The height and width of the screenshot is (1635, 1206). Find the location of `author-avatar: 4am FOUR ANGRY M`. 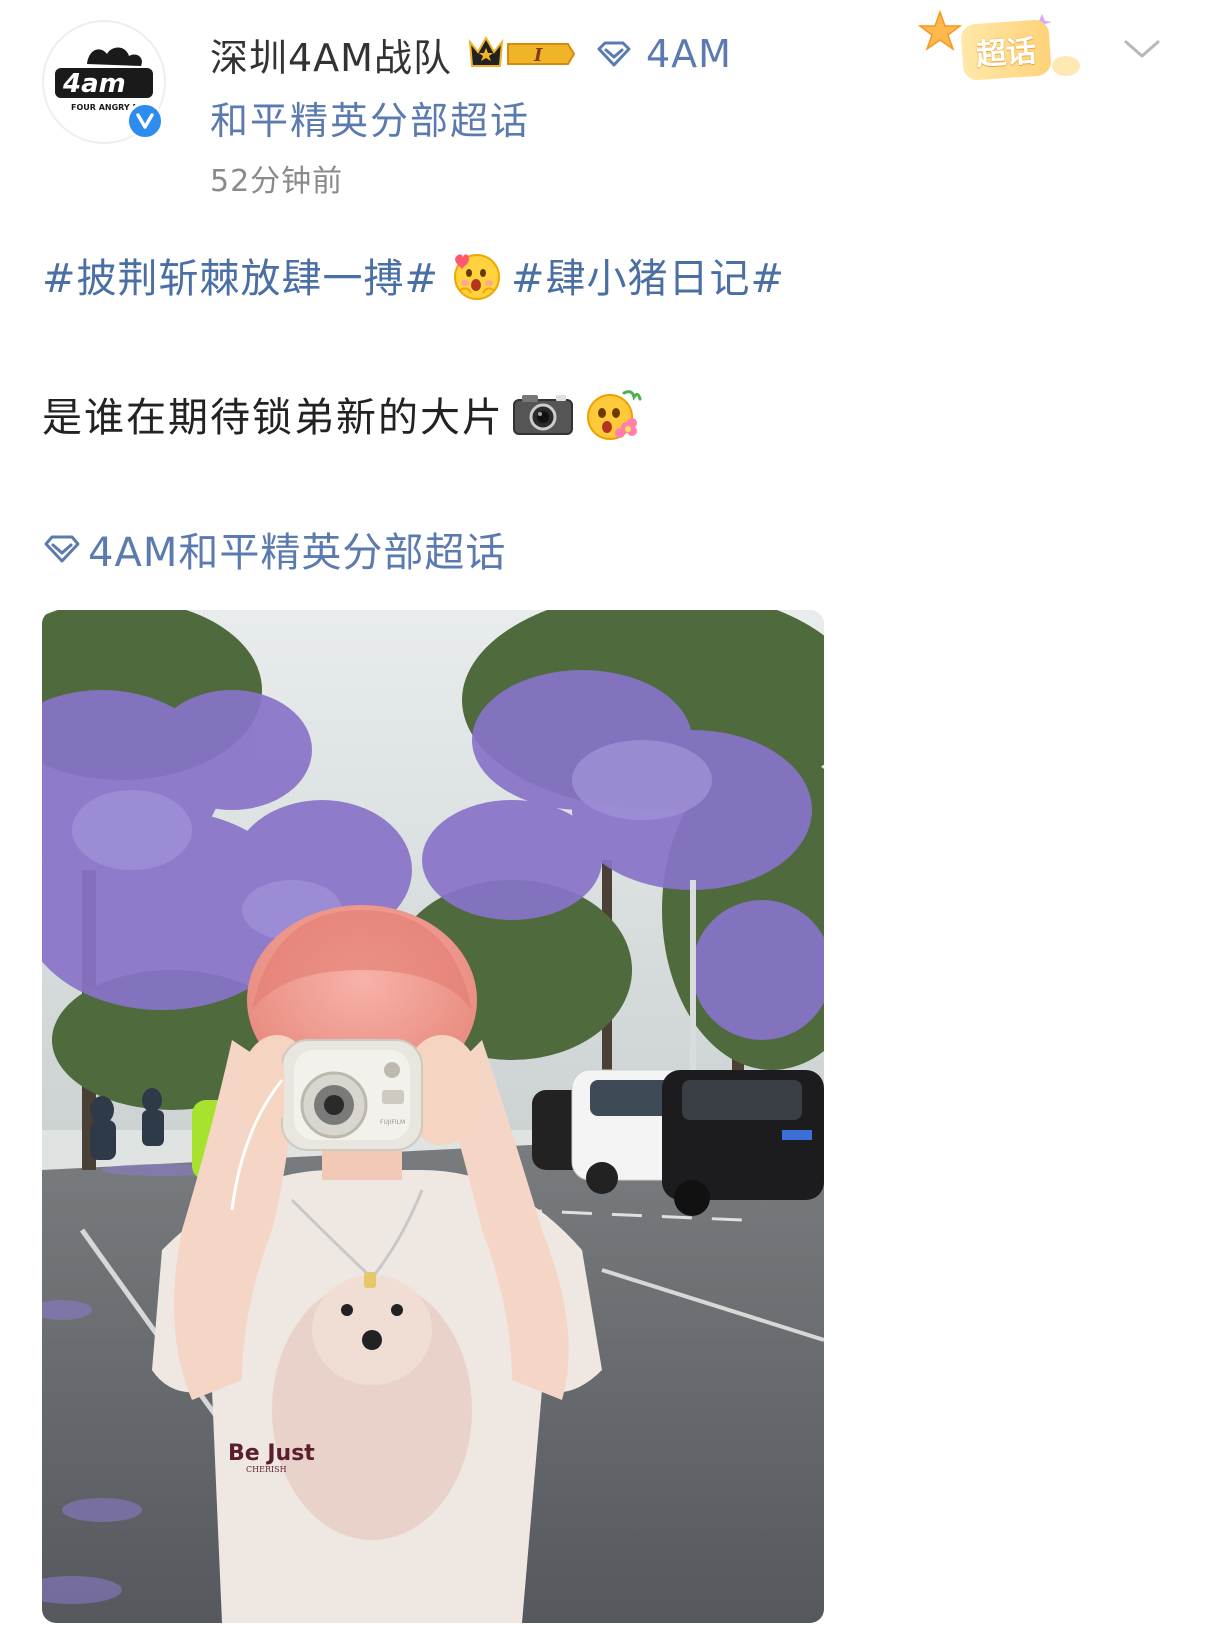

author-avatar: 4am FOUR ANGRY M is located at coordinates (104, 82).